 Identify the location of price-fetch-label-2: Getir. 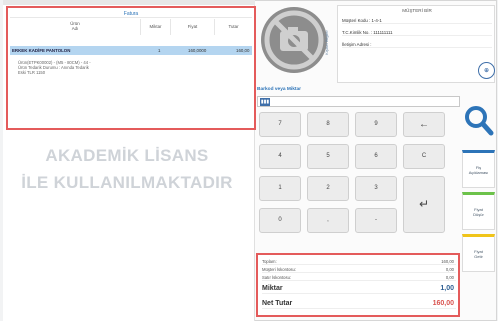
(478, 256).